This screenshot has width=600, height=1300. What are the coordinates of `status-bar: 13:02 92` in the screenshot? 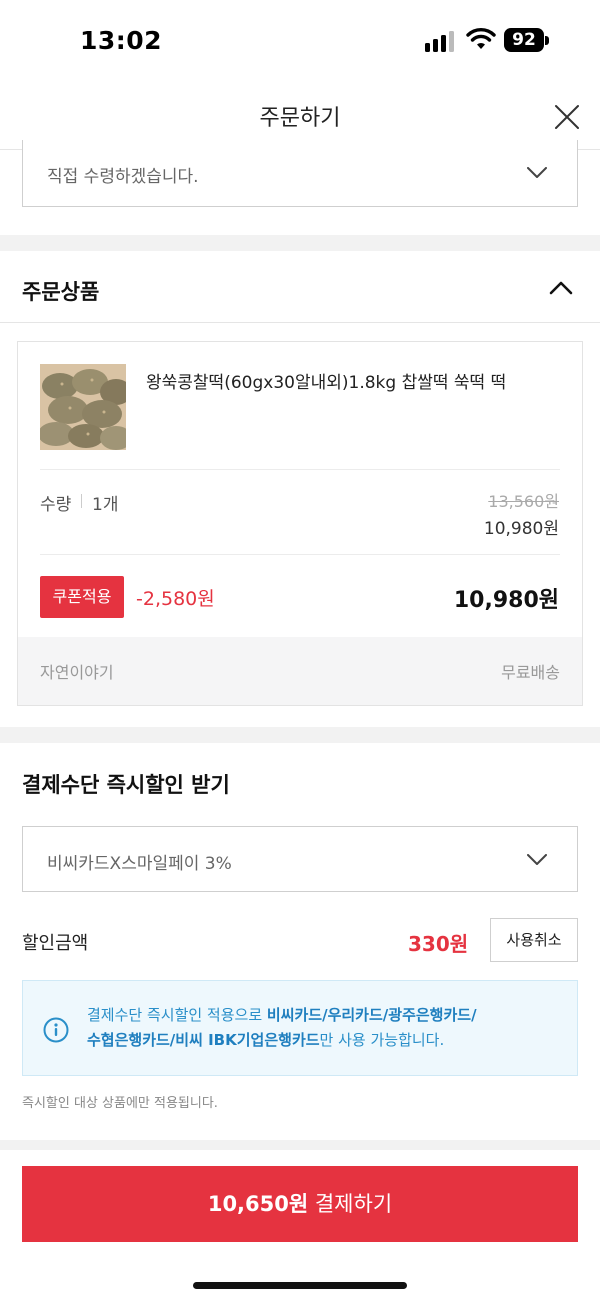 It's located at (300, 42).